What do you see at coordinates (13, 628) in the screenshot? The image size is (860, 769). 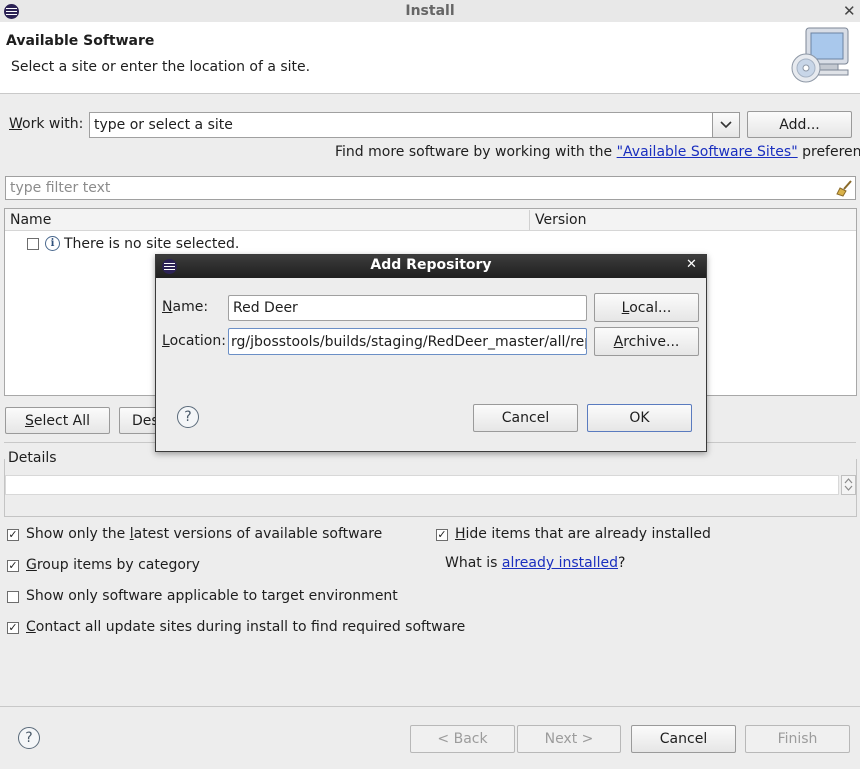 I see `contact-sites-checkbox: ✓` at bounding box center [13, 628].